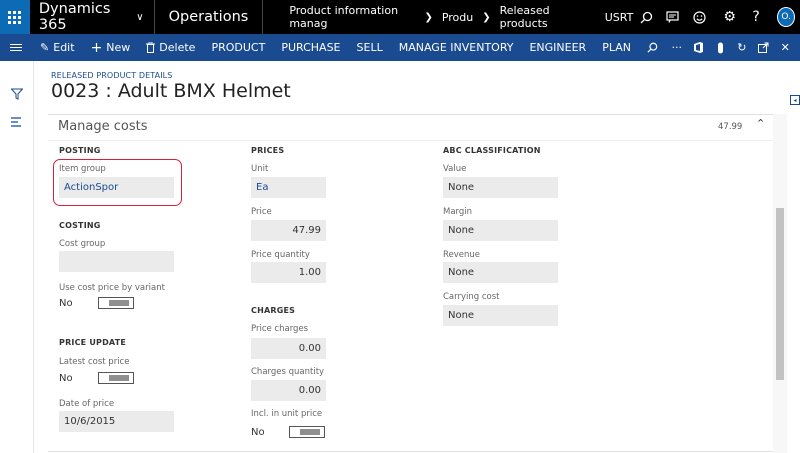 The image size is (800, 453). I want to click on popout-icon, so click(763, 47).